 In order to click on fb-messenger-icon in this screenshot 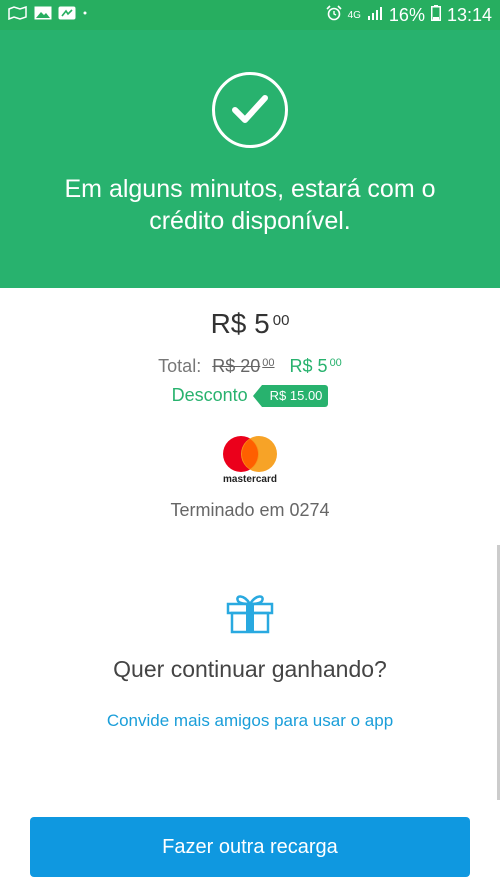, I will do `click(67, 15)`.